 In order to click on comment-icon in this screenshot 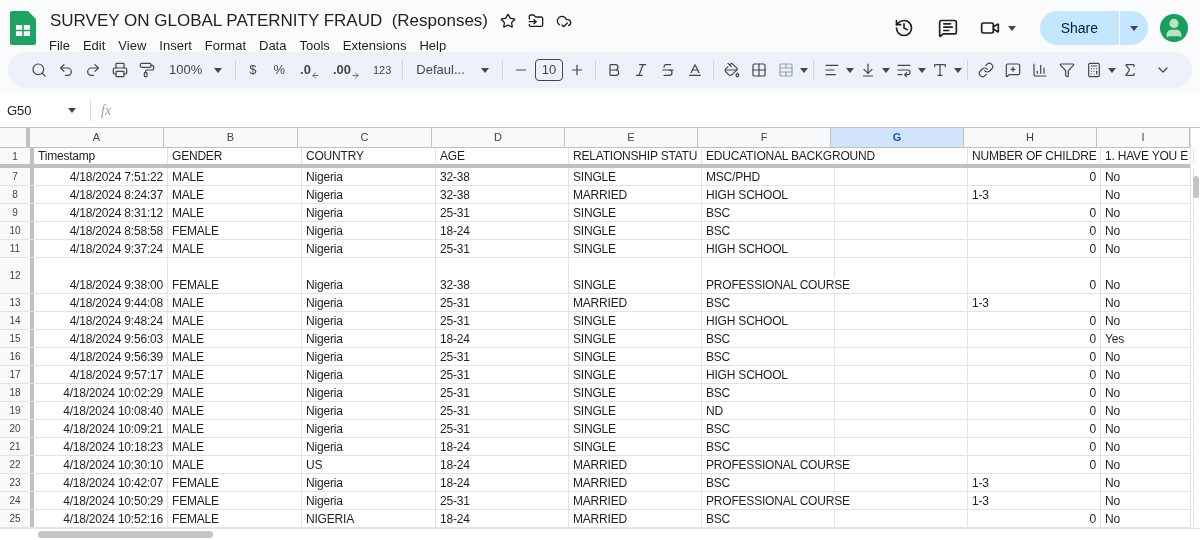, I will do `click(947, 28)`.